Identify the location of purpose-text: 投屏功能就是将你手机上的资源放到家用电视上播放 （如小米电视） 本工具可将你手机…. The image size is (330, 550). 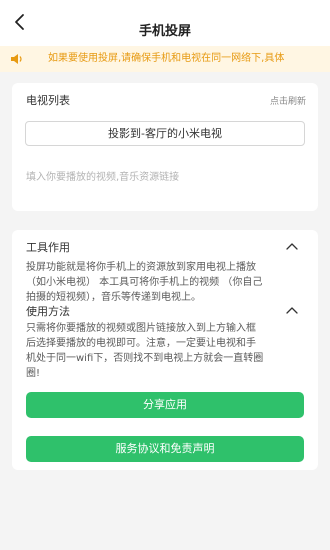
(168, 282).